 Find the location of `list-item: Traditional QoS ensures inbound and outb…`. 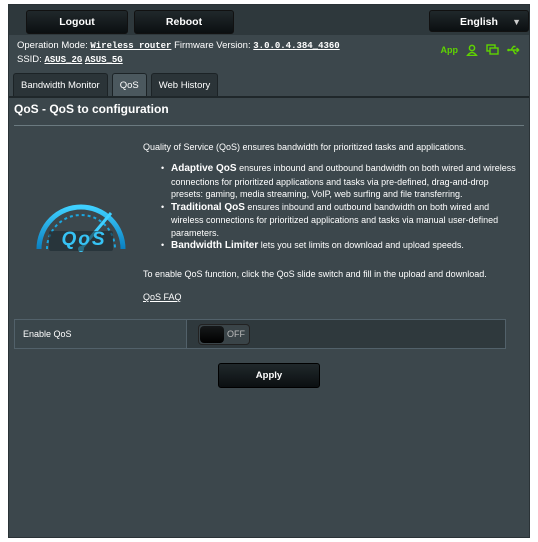

list-item: Traditional QoS ensures inbound and outb… is located at coordinates (341, 220).